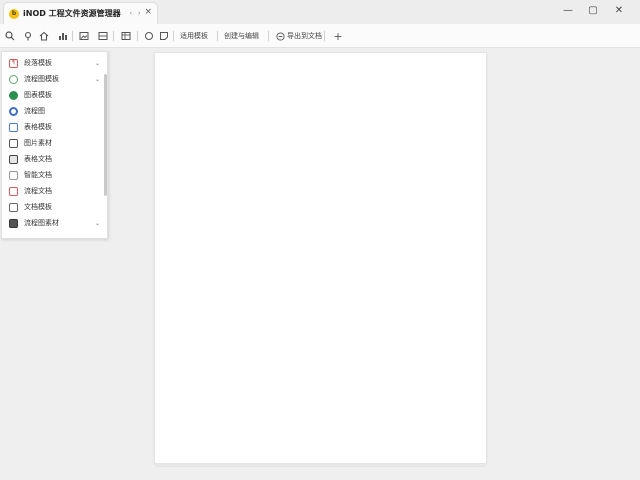  I want to click on panel-item: 流程图素材 ⌄, so click(52, 223).